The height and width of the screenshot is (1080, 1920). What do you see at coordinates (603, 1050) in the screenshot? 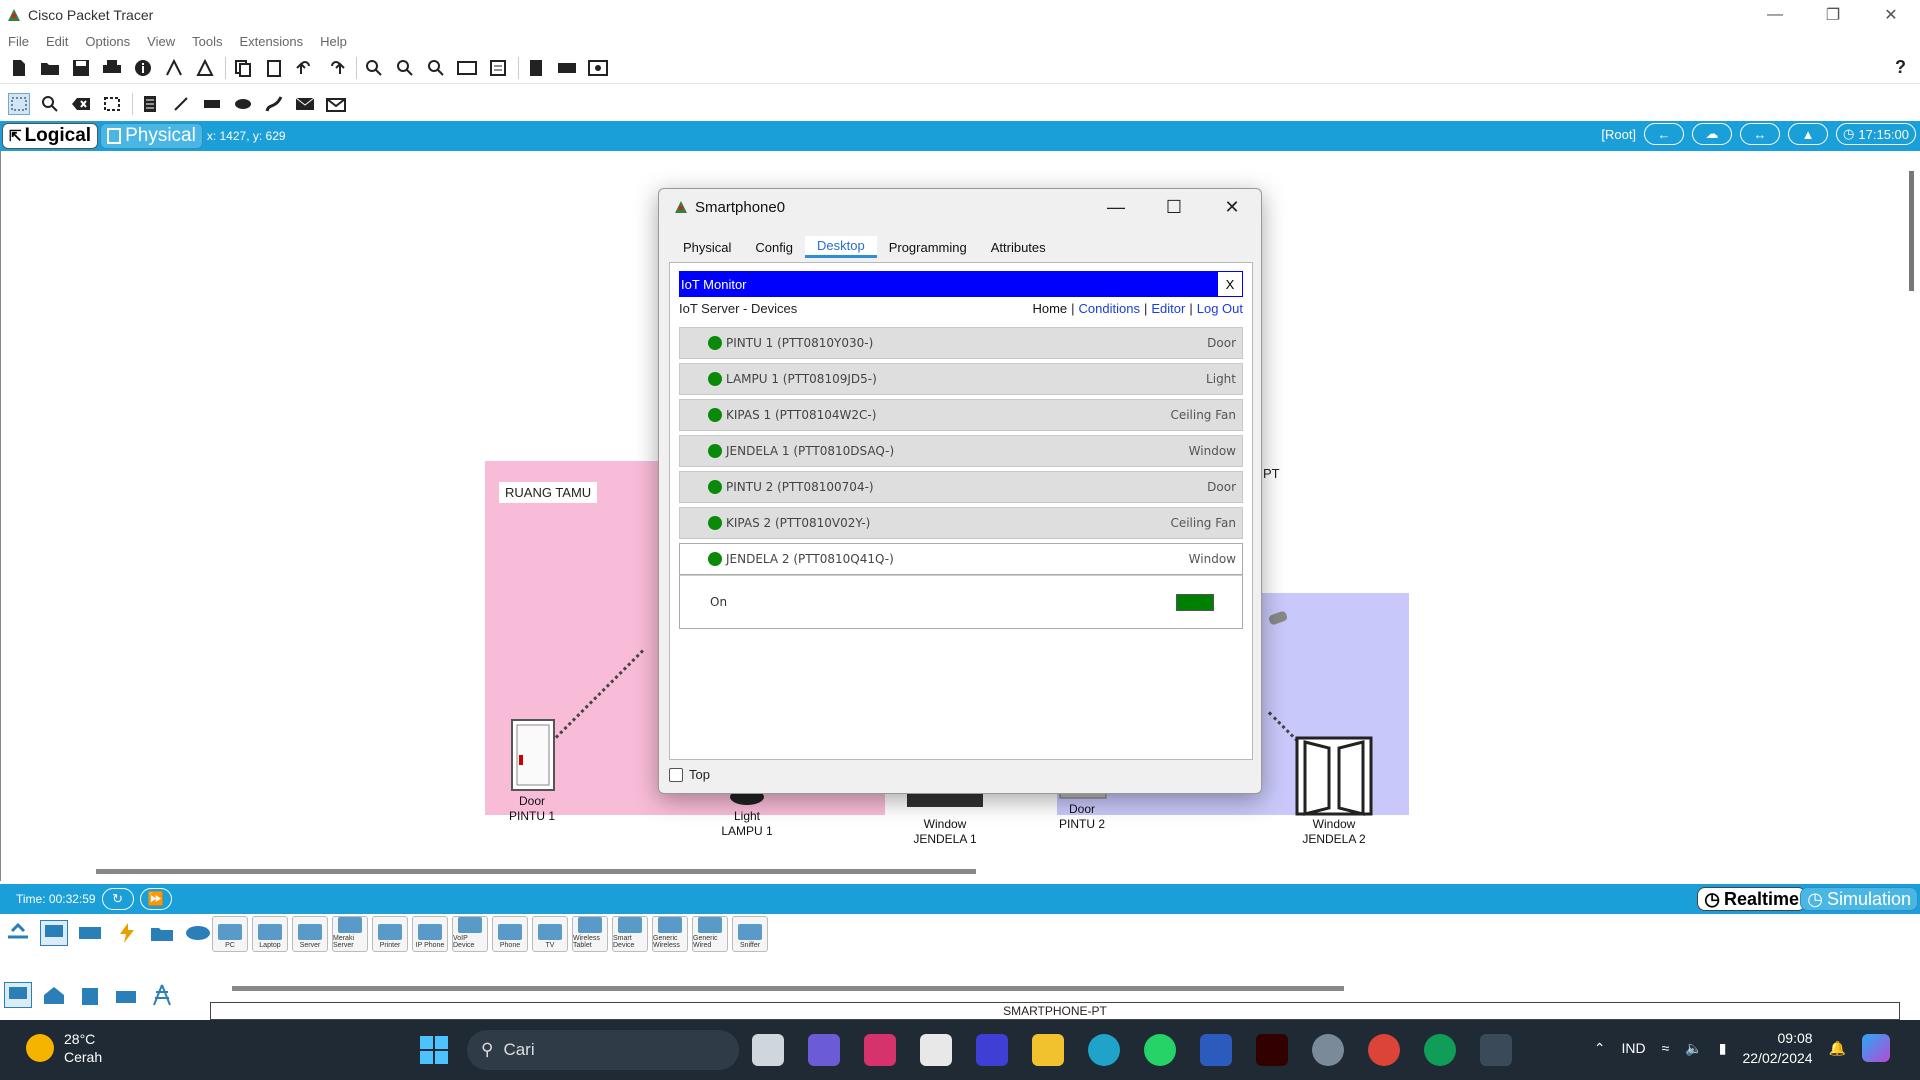
I see `taskbar-search: ⚲ Cari` at bounding box center [603, 1050].